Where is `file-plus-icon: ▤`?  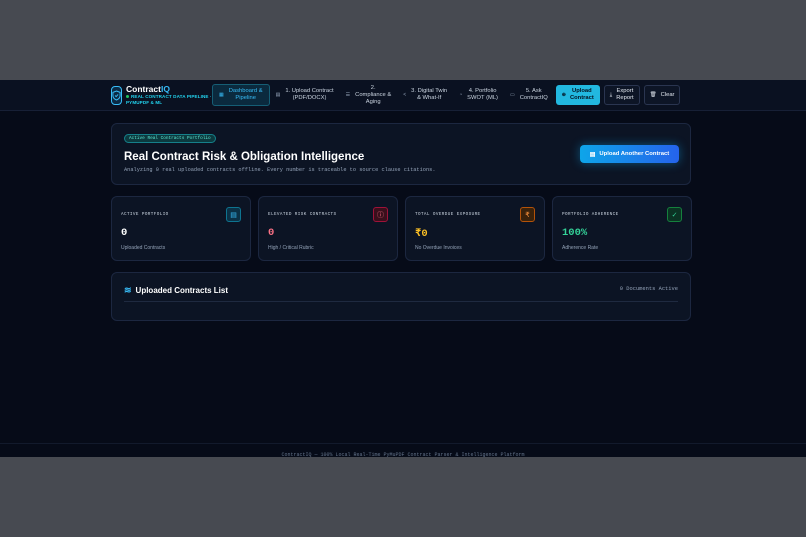
file-plus-icon: ▤ is located at coordinates (592, 154).